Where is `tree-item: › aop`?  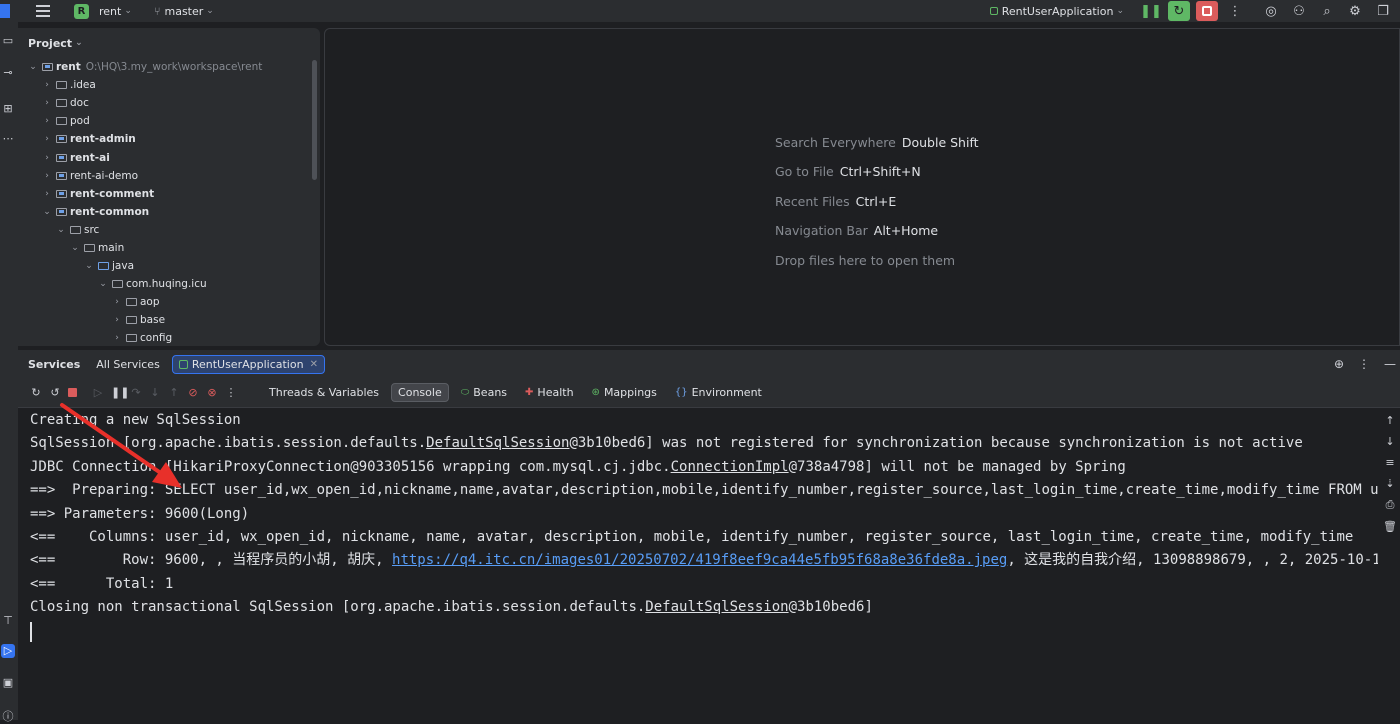 tree-item: › aop is located at coordinates (169, 302).